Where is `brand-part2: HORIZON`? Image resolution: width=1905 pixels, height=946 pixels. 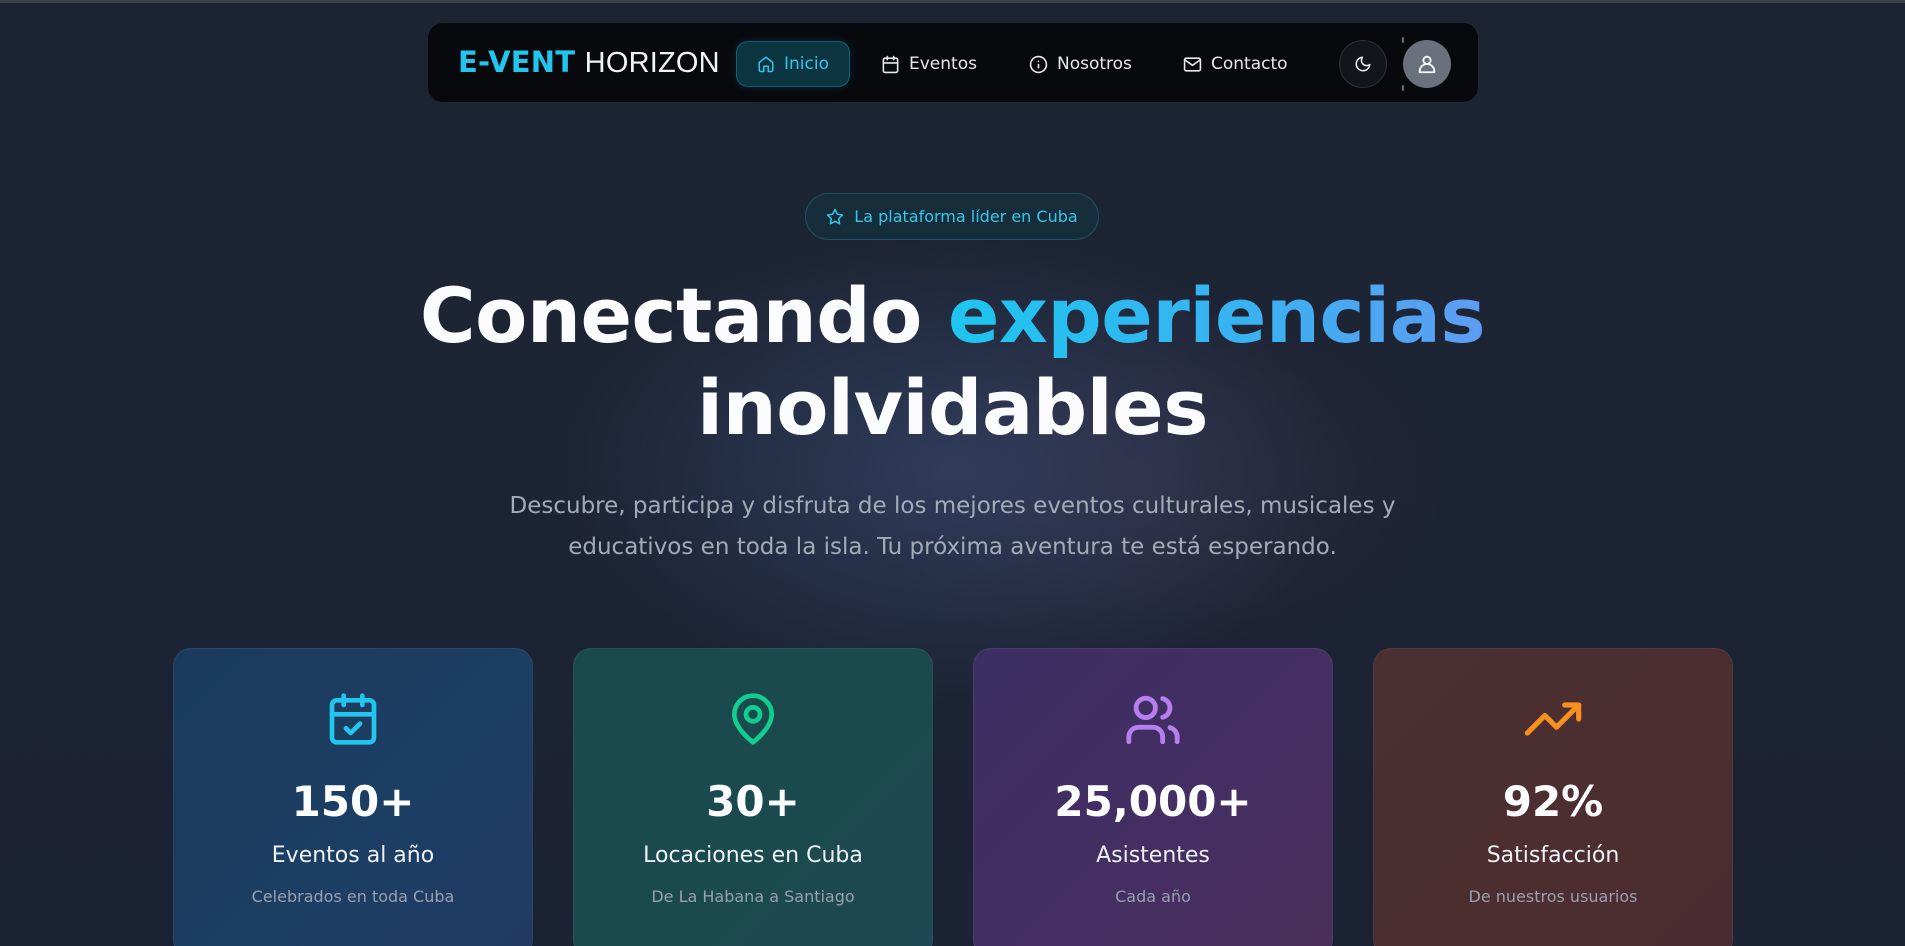
brand-part2: HORIZON is located at coordinates (652, 63).